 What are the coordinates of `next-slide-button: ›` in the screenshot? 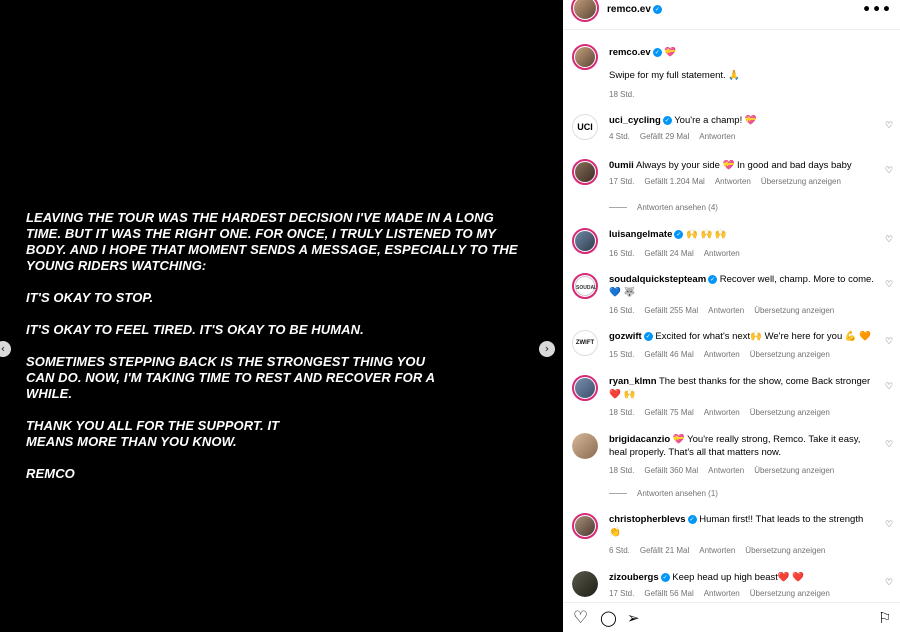 It's located at (547, 349).